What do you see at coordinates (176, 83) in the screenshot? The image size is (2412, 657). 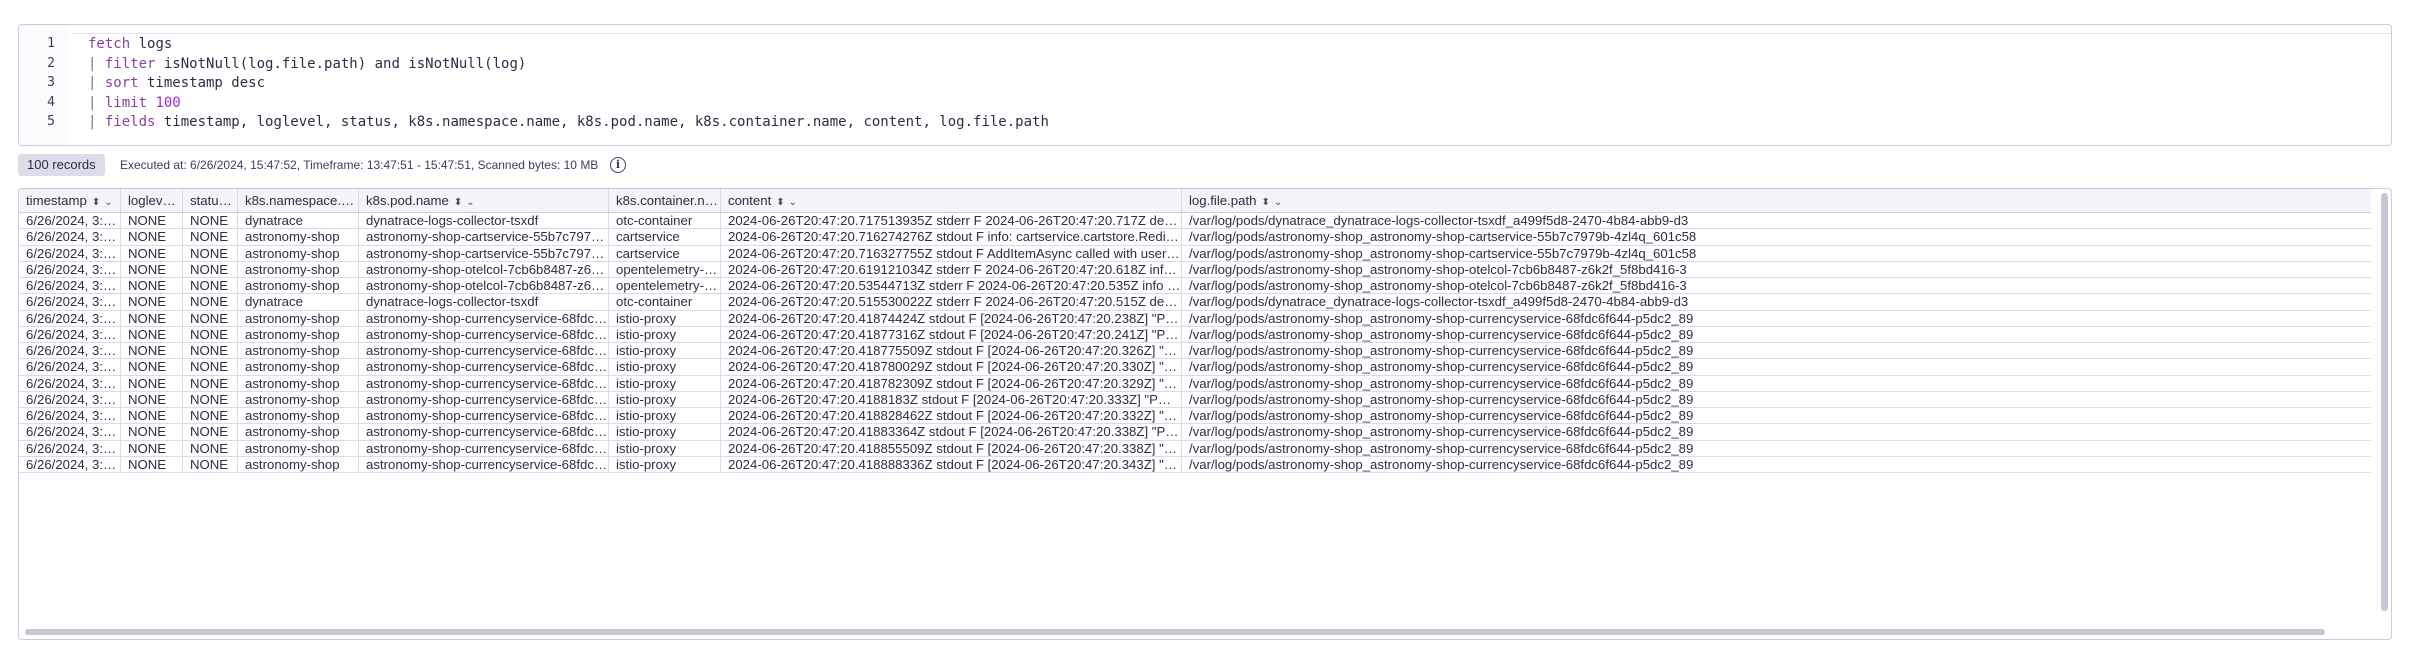 I see `query-code: | sort timestamp desc` at bounding box center [176, 83].